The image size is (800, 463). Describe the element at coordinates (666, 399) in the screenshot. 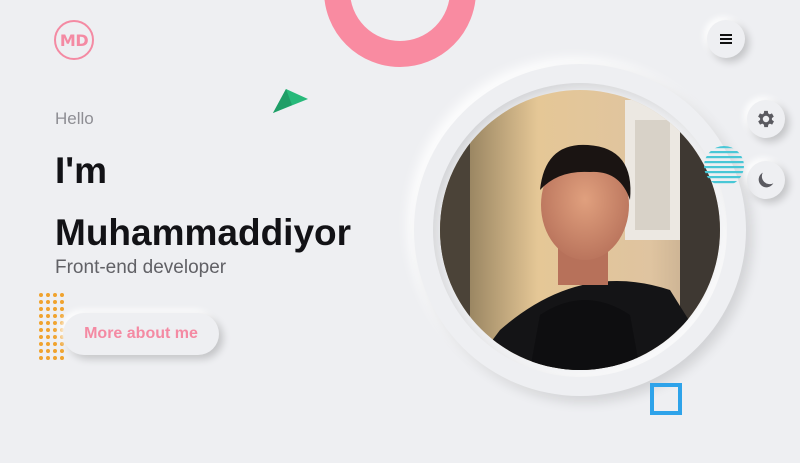

I see `square-outline-decoration` at that location.